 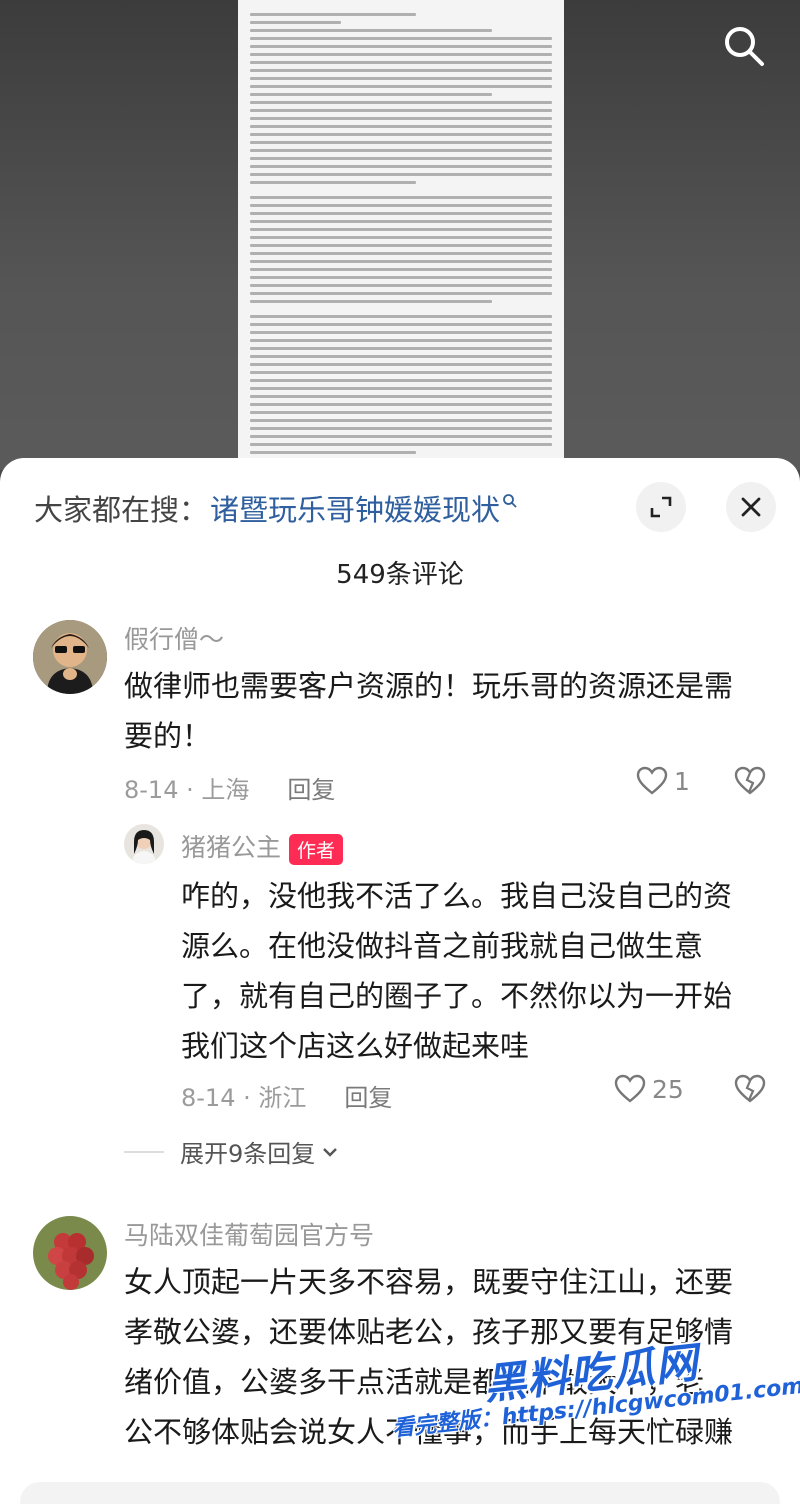 What do you see at coordinates (668, 1089) in the screenshot?
I see `like-count: 25` at bounding box center [668, 1089].